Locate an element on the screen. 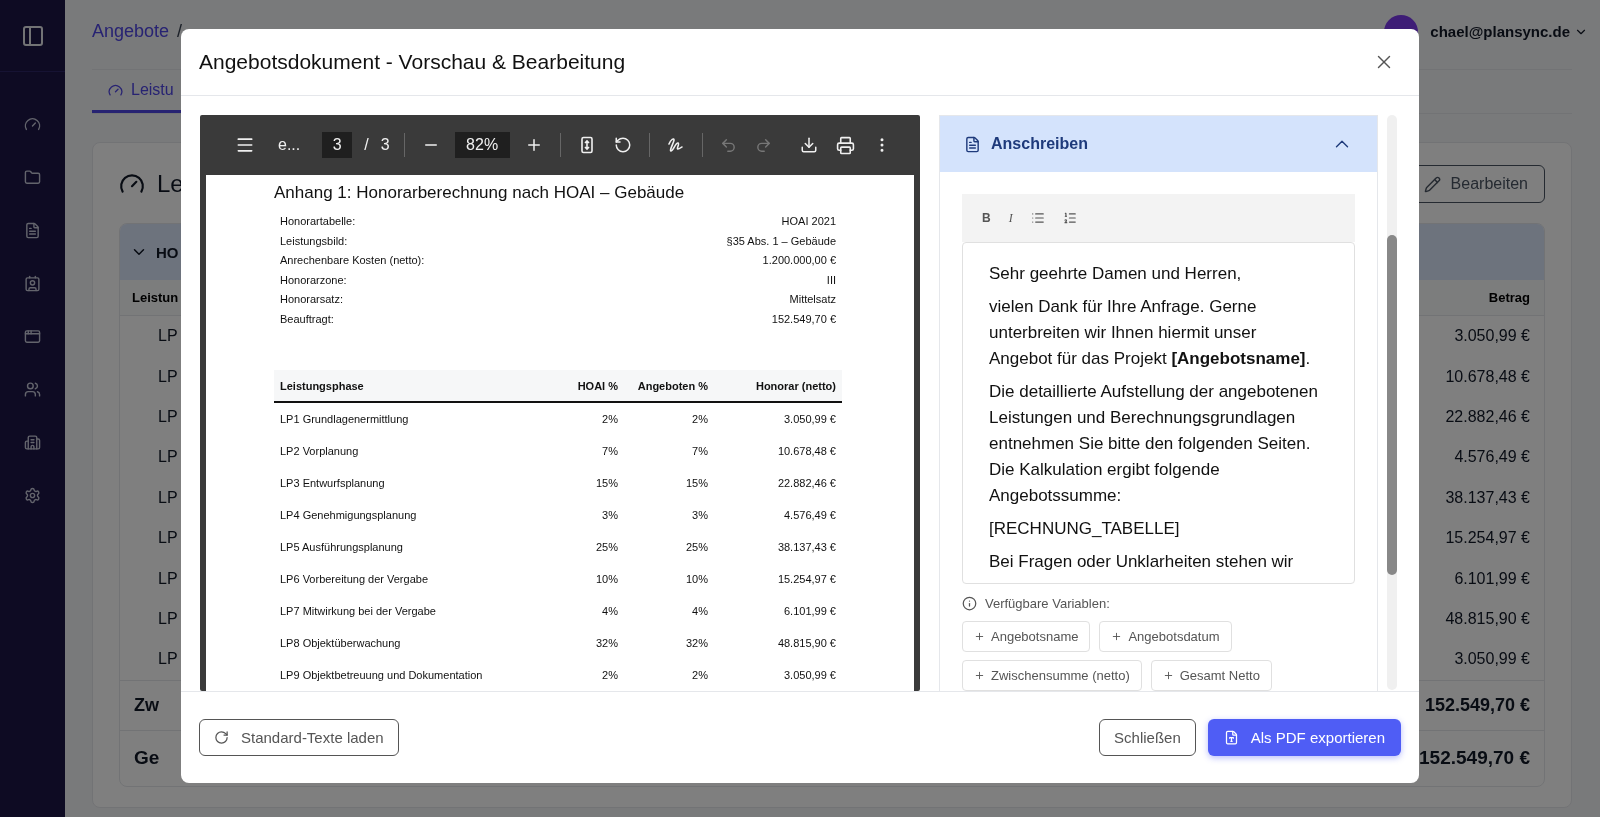  table-cell-text: 22.882,46 € is located at coordinates (806, 483).